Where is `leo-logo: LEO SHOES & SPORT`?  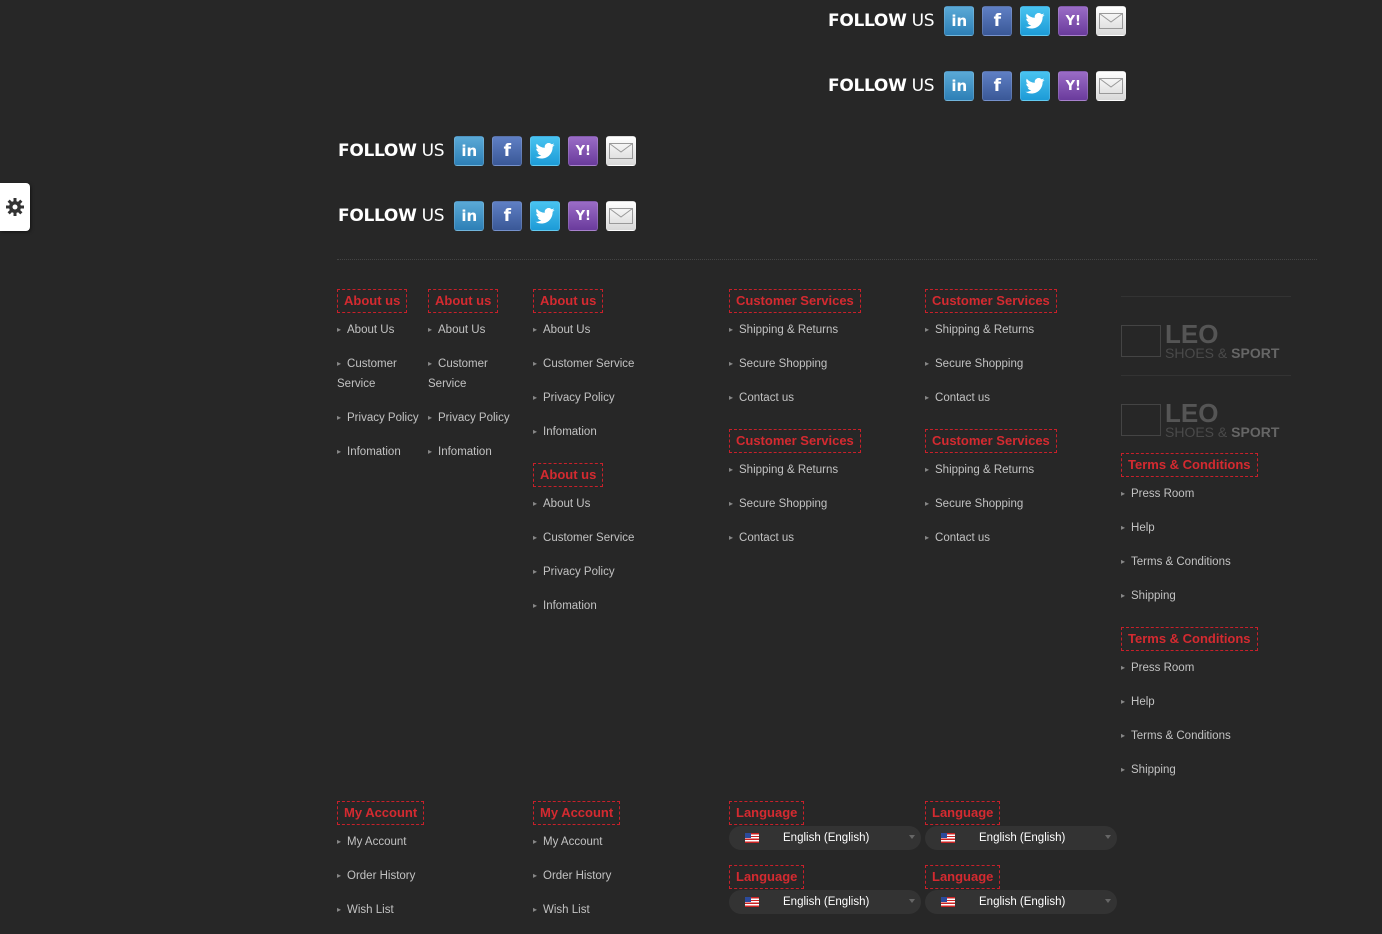 leo-logo: LEO SHOES & SPORT is located at coordinates (1206, 328).